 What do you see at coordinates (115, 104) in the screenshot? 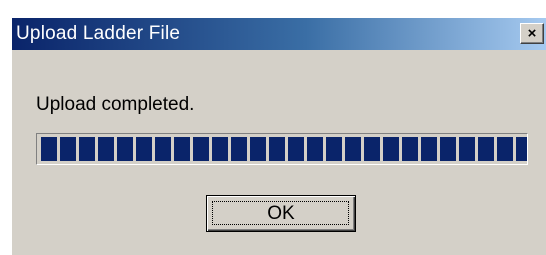
I see `status-message: Upload completed.` at bounding box center [115, 104].